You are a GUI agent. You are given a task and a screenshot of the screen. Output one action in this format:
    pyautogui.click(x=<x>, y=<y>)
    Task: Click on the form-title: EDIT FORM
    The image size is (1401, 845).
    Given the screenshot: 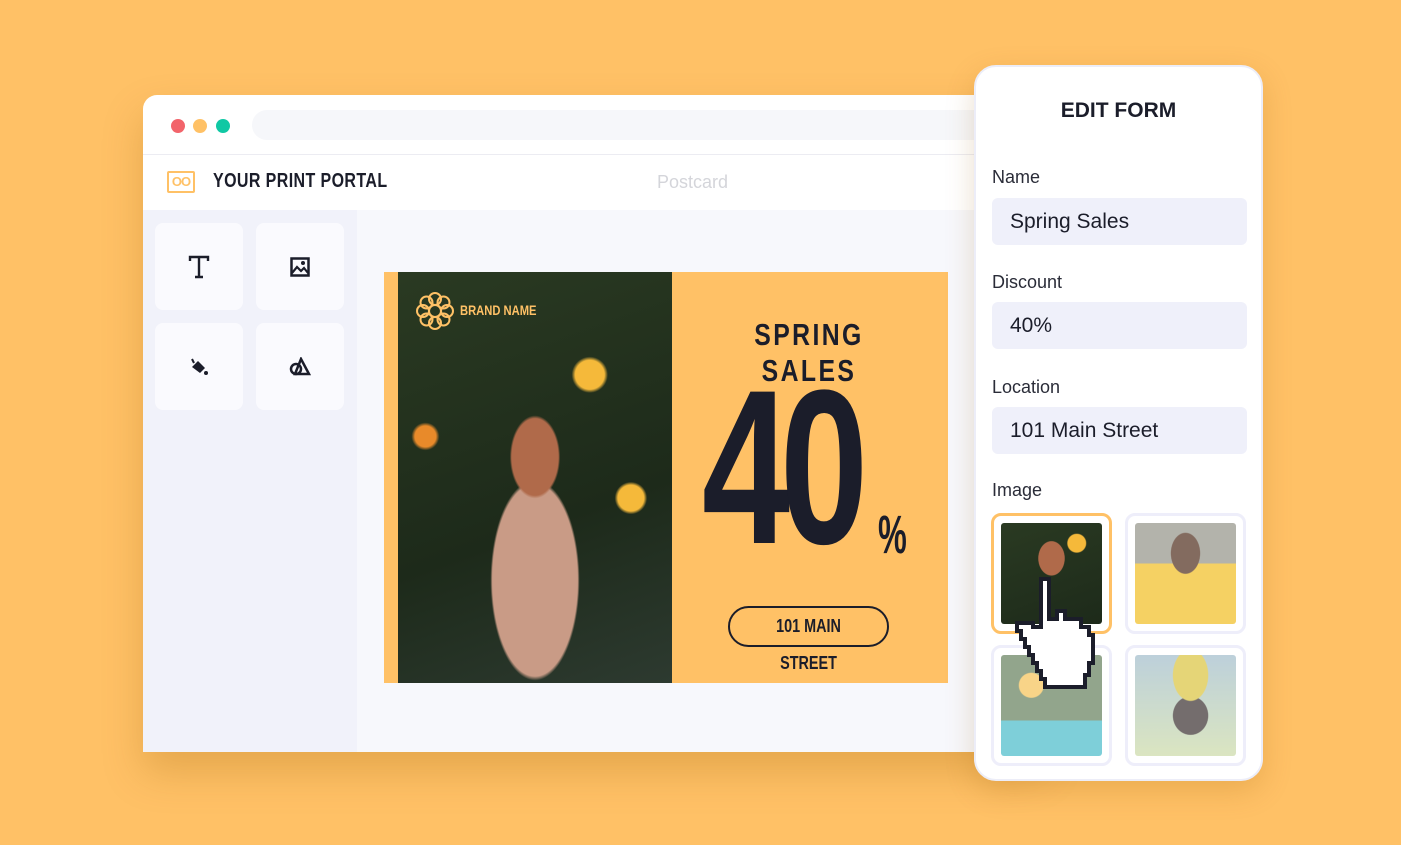 What is the action you would take?
    pyautogui.click(x=1118, y=110)
    